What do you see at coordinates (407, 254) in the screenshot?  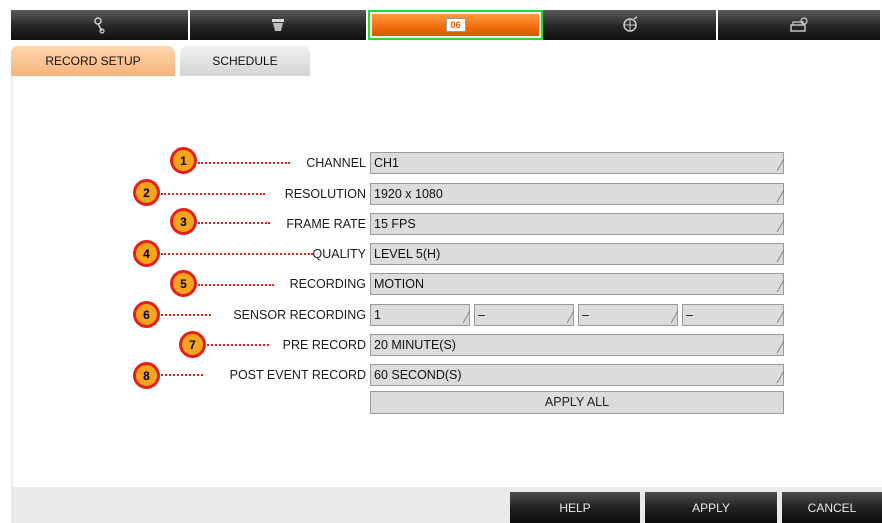 I see `quality-value: LEVEL 5(H)` at bounding box center [407, 254].